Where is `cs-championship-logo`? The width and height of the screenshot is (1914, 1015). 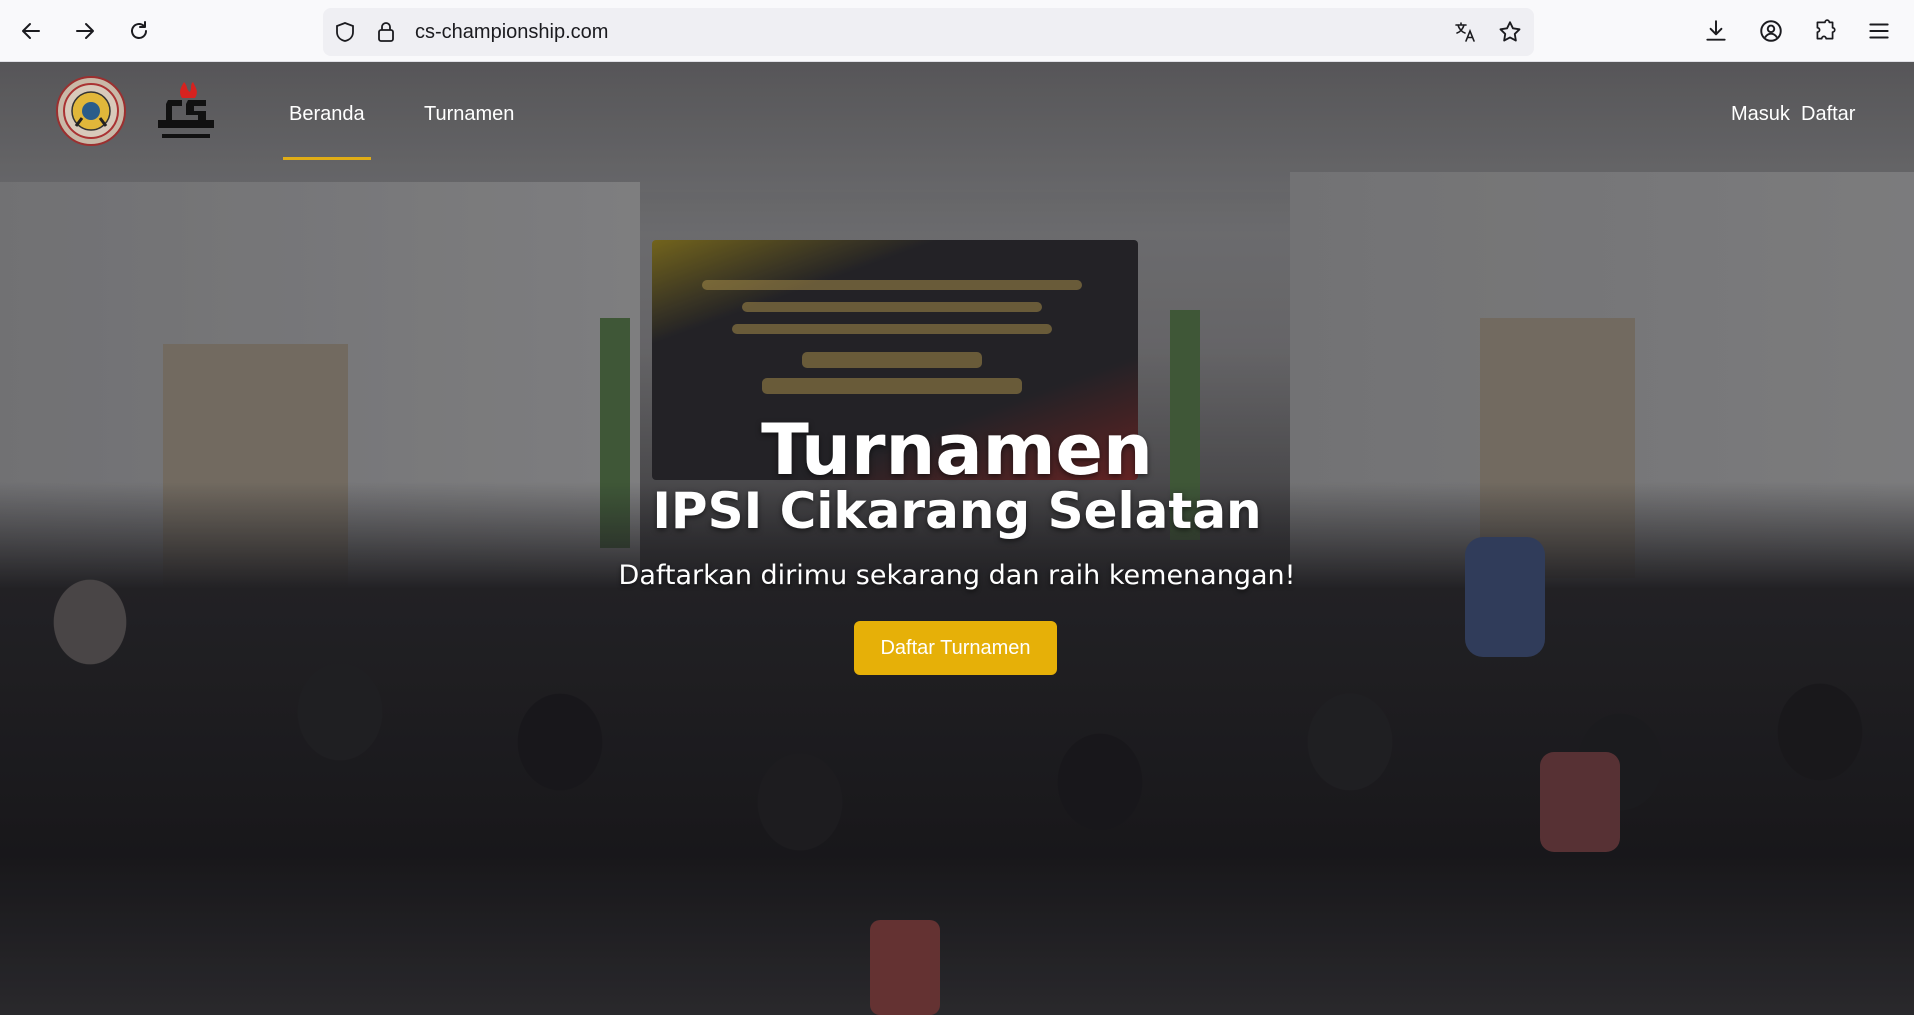 cs-championship-logo is located at coordinates (186, 112).